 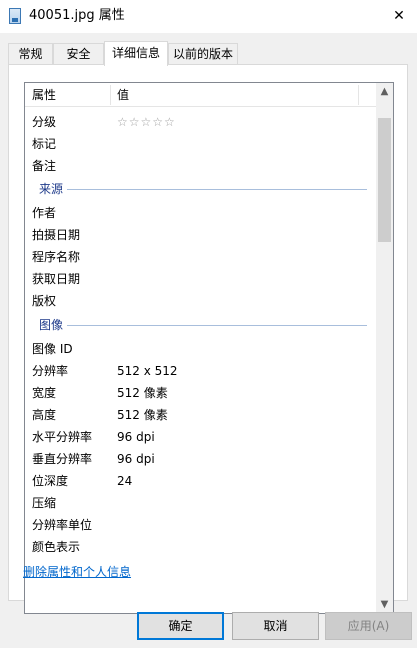 What do you see at coordinates (50, 371) in the screenshot?
I see `property-label: 分辨率` at bounding box center [50, 371].